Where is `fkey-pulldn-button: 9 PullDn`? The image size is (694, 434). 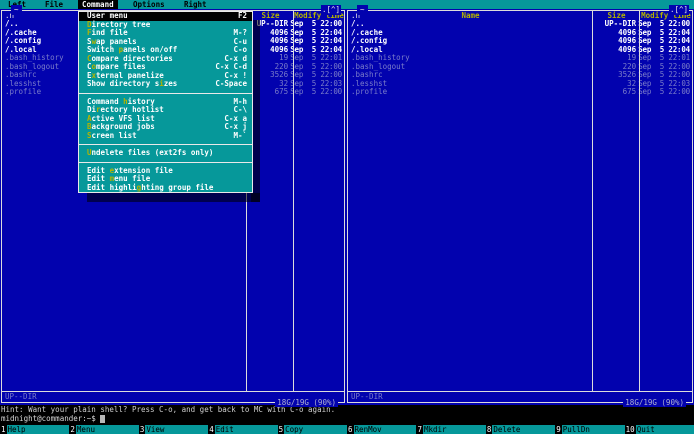
fkey-pulldn-button: 9 PullDn is located at coordinates (590, 429).